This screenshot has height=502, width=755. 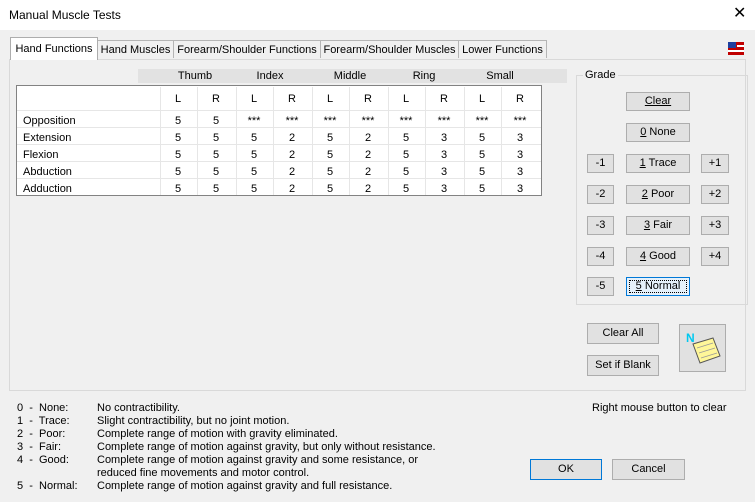 I want to click on grade-level-button: 4 Good, so click(x=658, y=256).